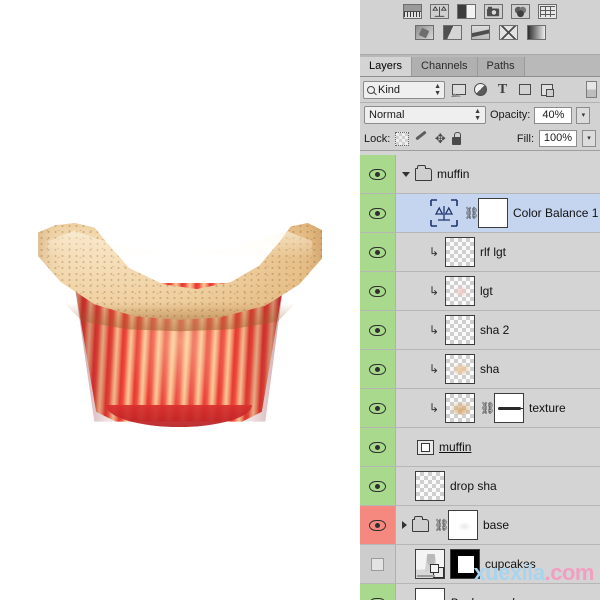 This screenshot has width=600, height=600. I want to click on layer-row-rlf-lgt: ↳ rlf lgt, so click(480, 252).